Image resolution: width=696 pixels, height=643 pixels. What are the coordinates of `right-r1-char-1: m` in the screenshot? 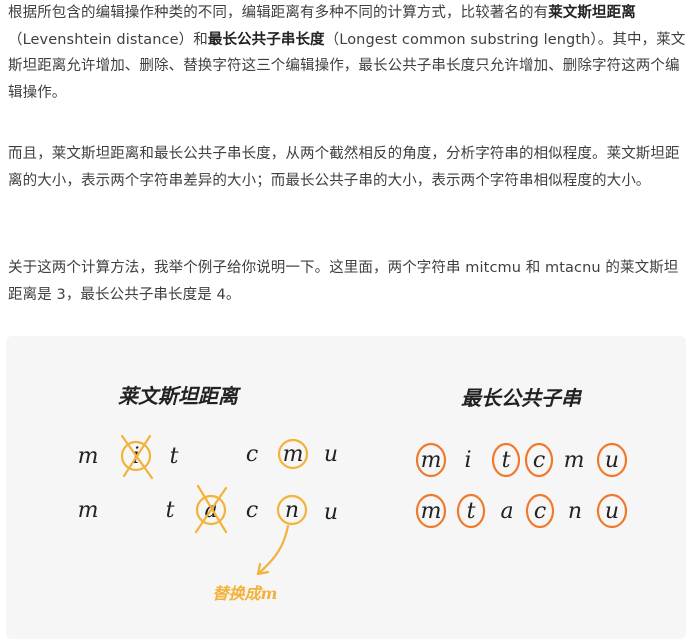 It's located at (431, 460).